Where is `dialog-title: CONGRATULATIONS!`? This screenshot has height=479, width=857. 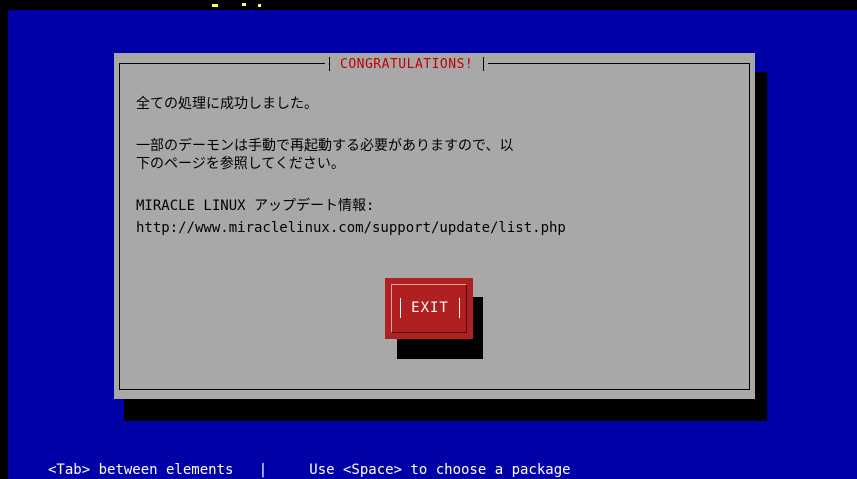 dialog-title: CONGRATULATIONS! is located at coordinates (407, 64).